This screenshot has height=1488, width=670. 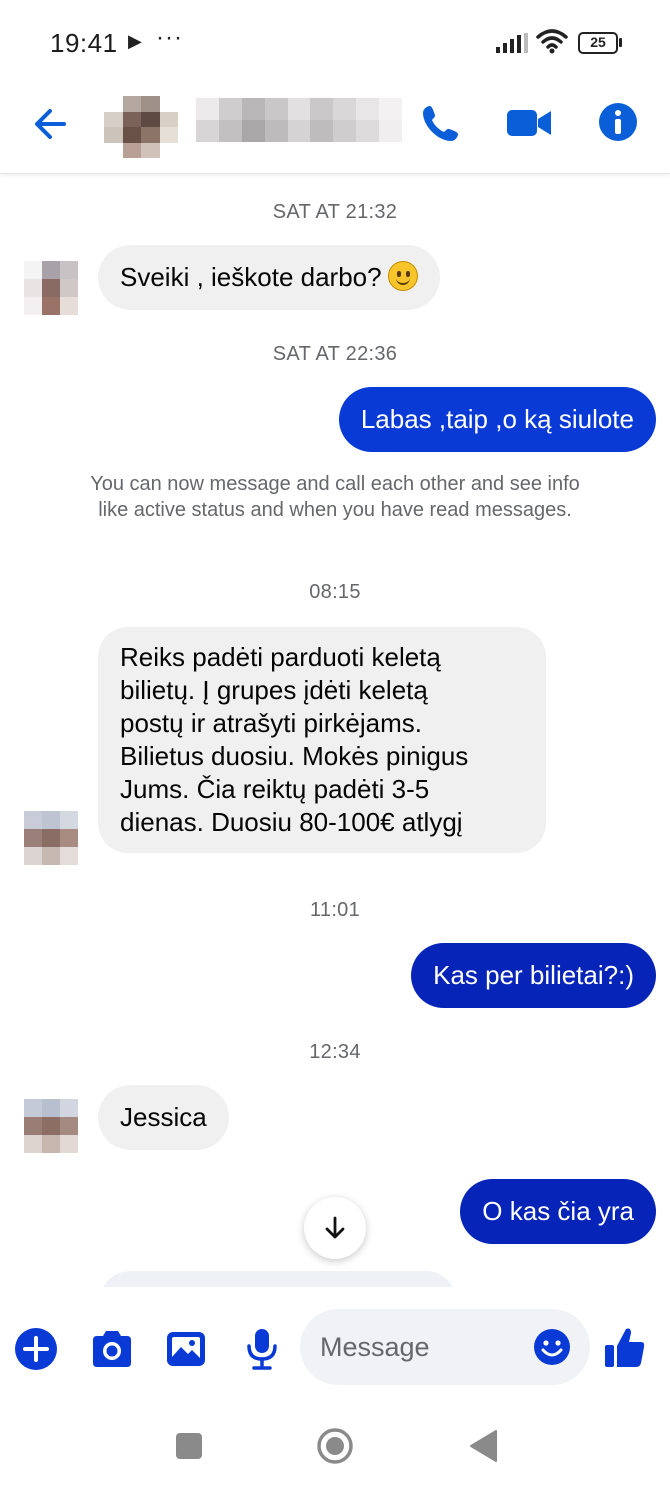 I want to click on back-triangle-icon, so click(x=483, y=1446).